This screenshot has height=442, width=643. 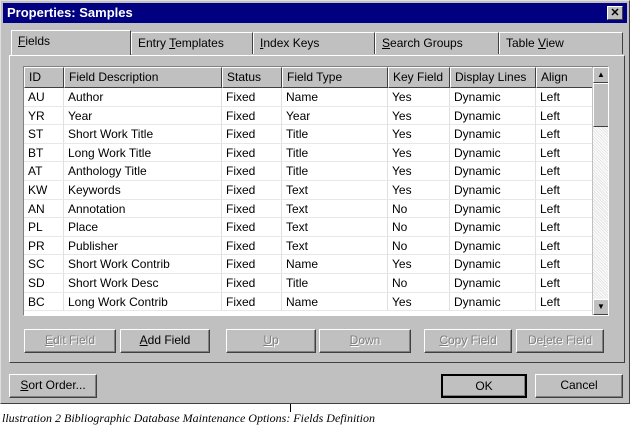 What do you see at coordinates (44, 97) in the screenshot?
I see `cell-id: AU` at bounding box center [44, 97].